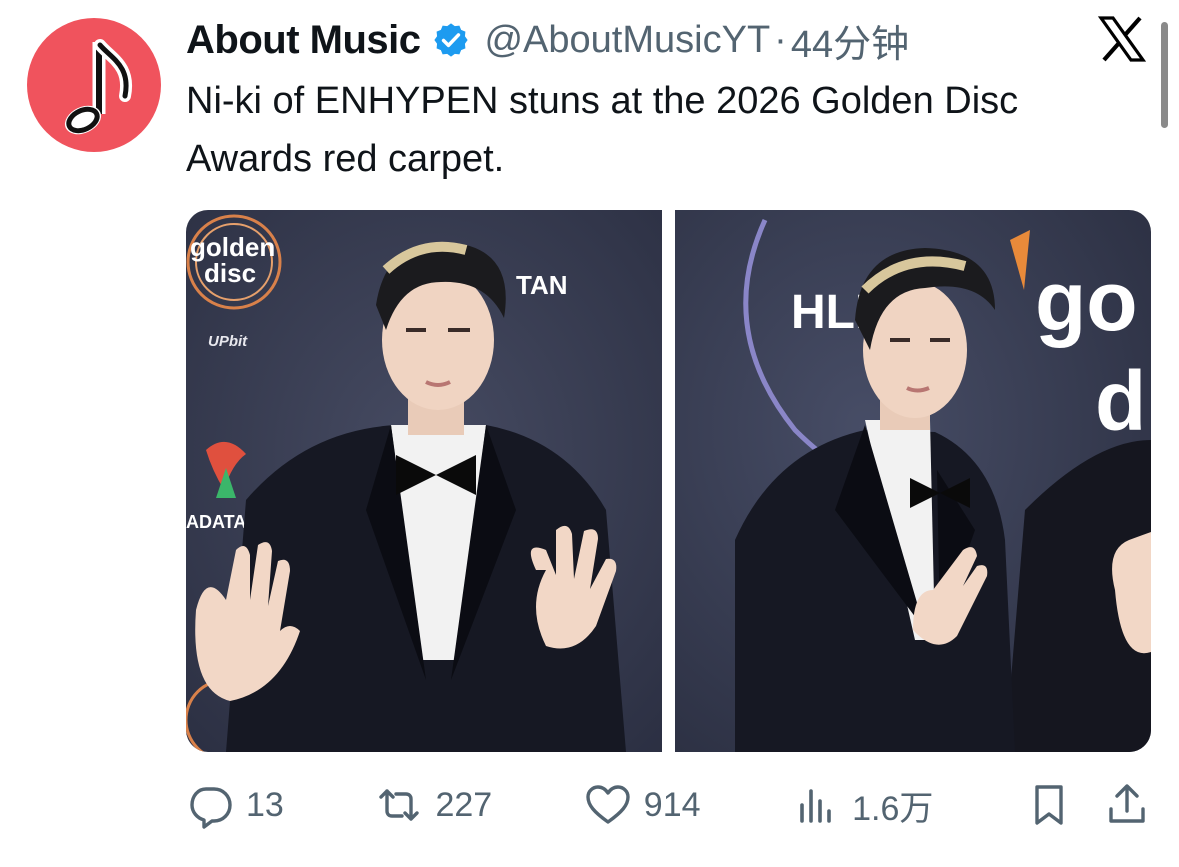  I want to click on backdrop-partial-text: TAN, so click(542, 285).